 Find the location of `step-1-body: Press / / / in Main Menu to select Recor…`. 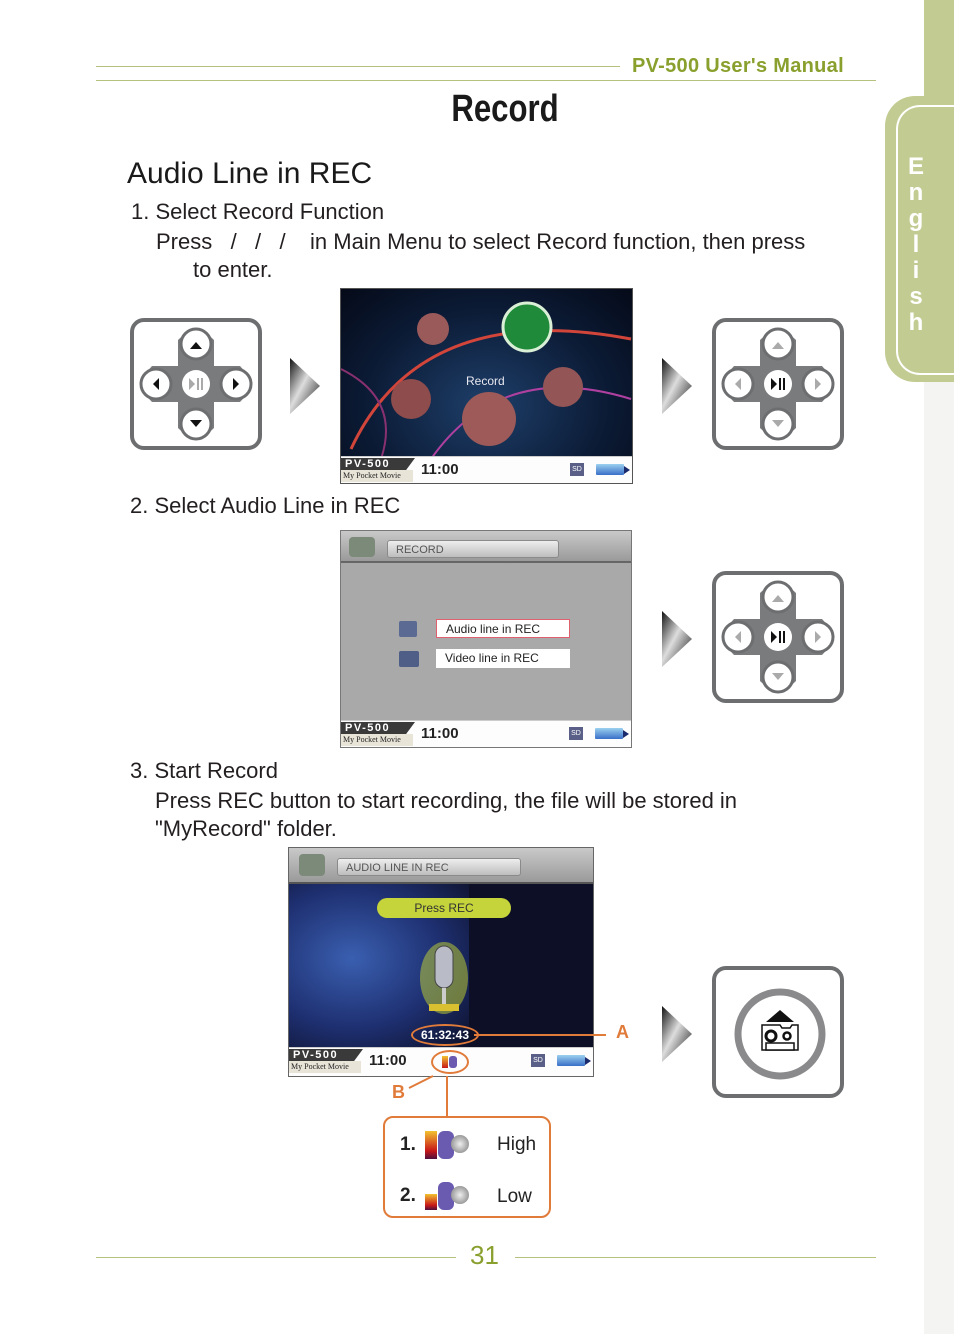

step-1-body: Press / / / in Main Menu to select Recor… is located at coordinates (481, 241).